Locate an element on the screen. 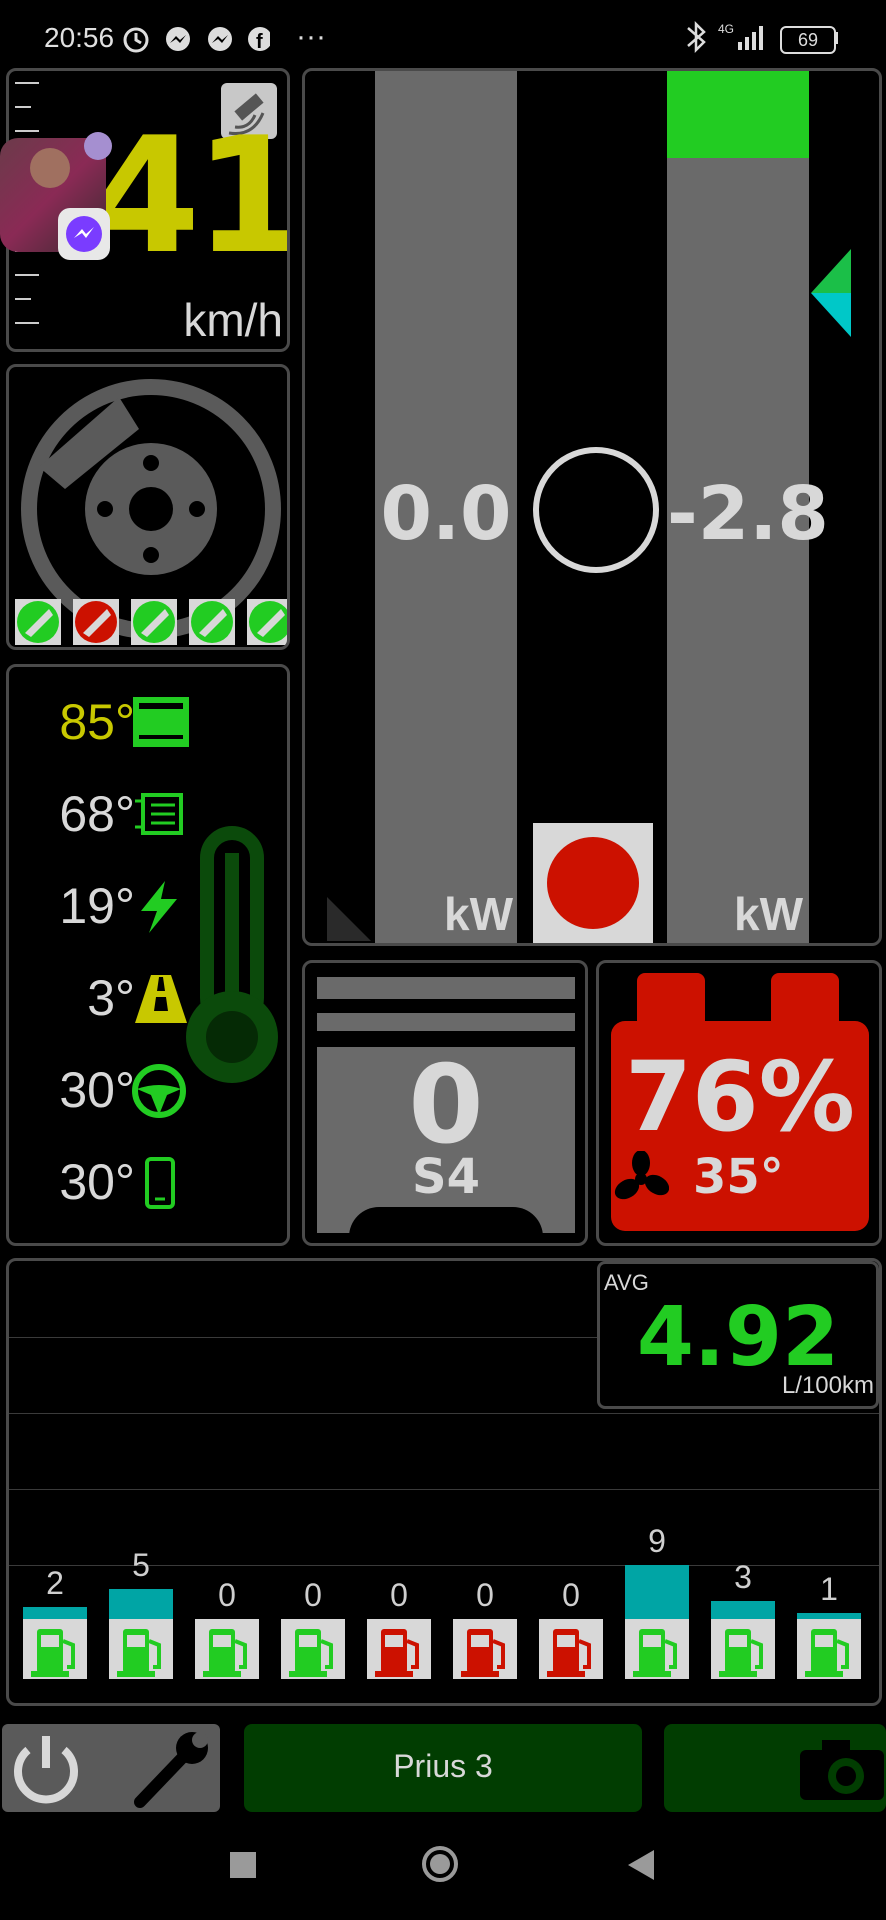 This screenshot has width=886, height=1920. back-button is located at coordinates (641, 1865).